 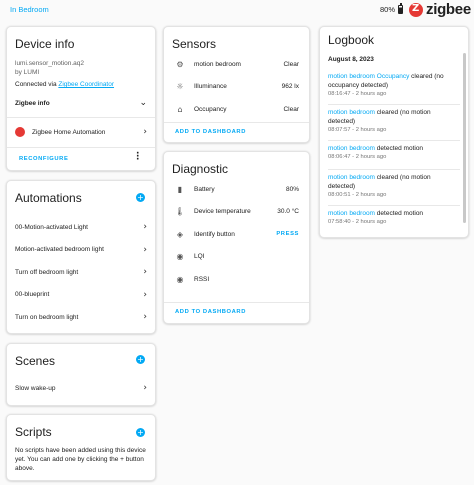 What do you see at coordinates (180, 189) in the screenshot?
I see `battery-icon: ▮` at bounding box center [180, 189].